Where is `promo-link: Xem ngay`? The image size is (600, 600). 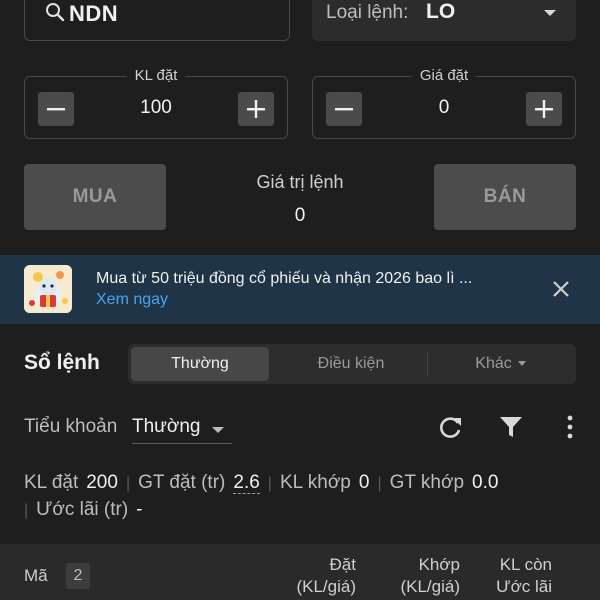 promo-link: Xem ngay is located at coordinates (132, 300).